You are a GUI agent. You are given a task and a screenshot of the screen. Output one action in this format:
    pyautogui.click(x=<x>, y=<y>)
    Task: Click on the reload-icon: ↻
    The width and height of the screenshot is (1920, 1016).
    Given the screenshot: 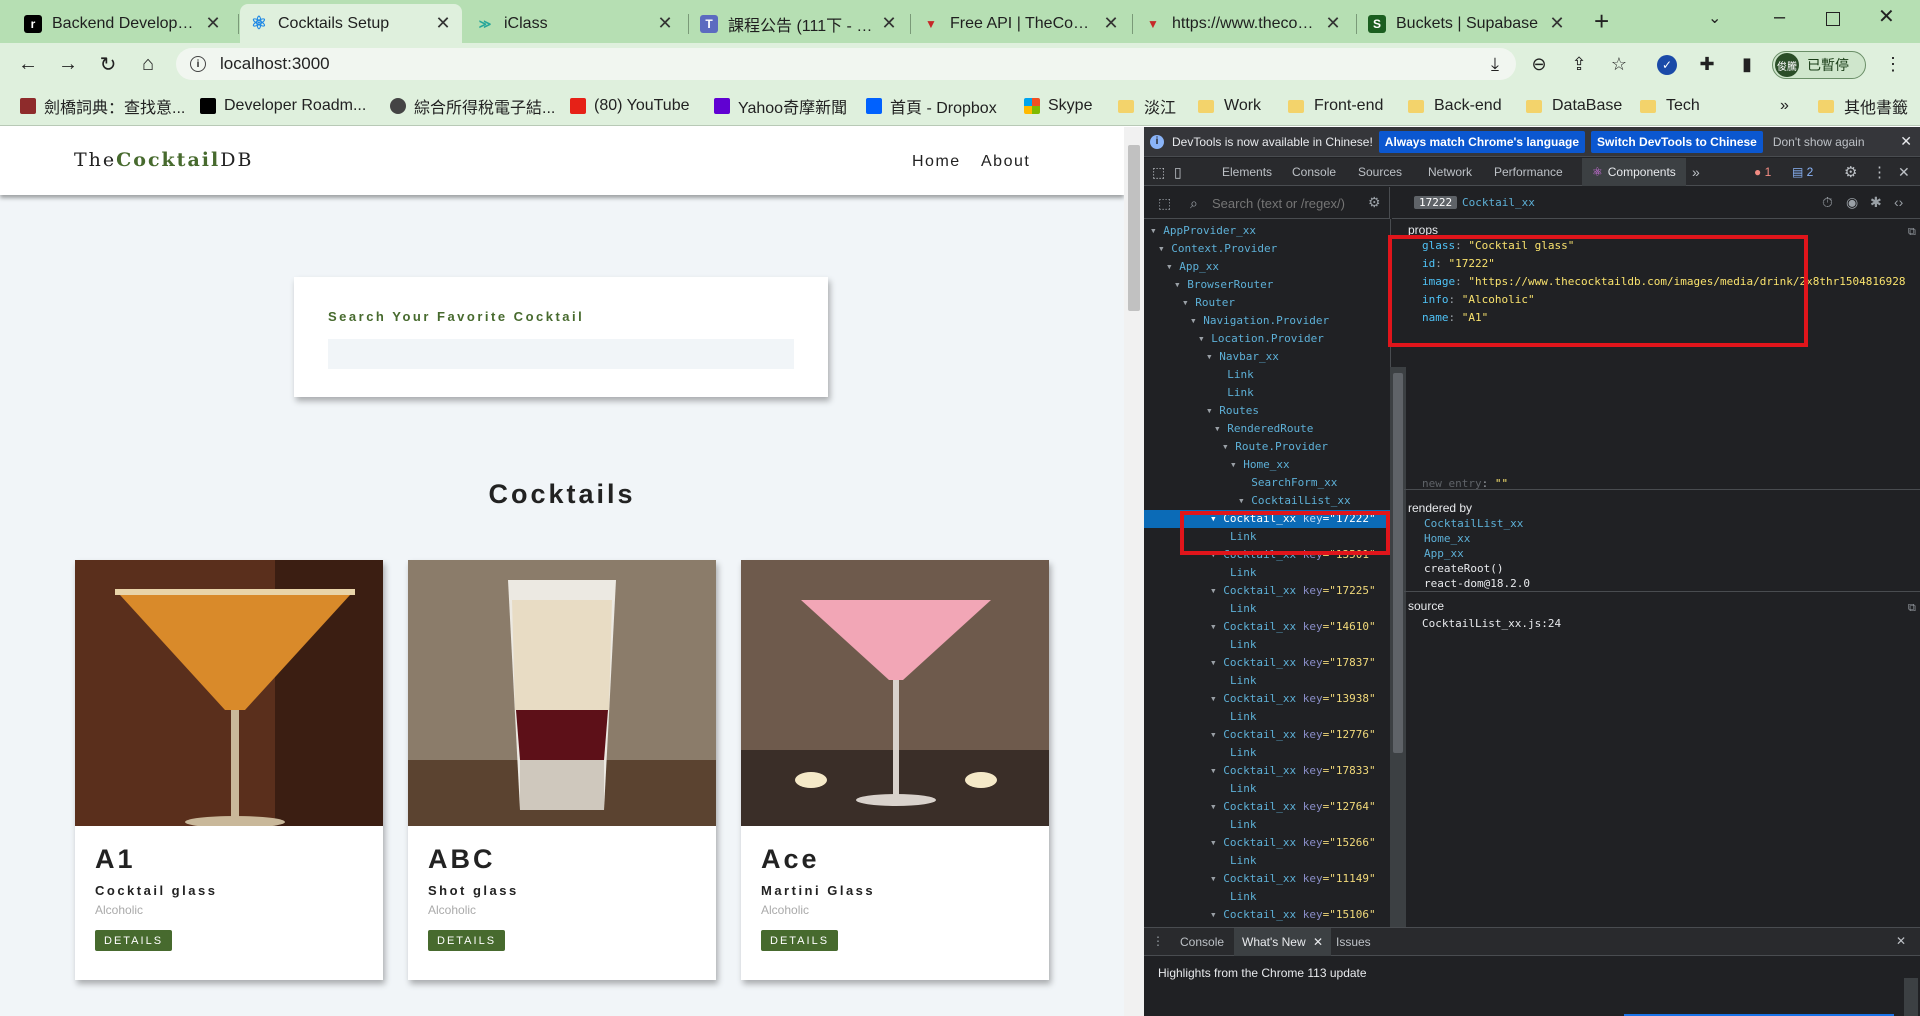 What is the action you would take?
    pyautogui.click(x=108, y=64)
    